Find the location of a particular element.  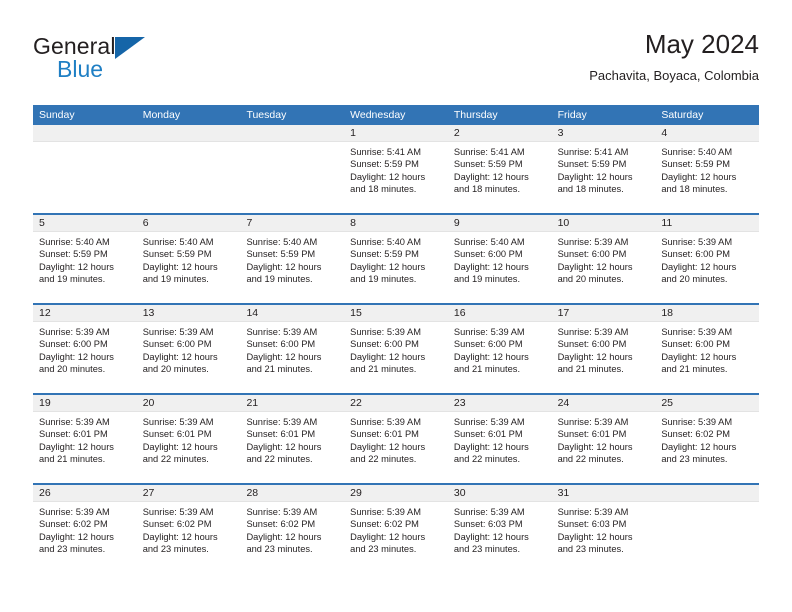

sunrise-text: Sunrise: 5:41 AM is located at coordinates (593, 152).